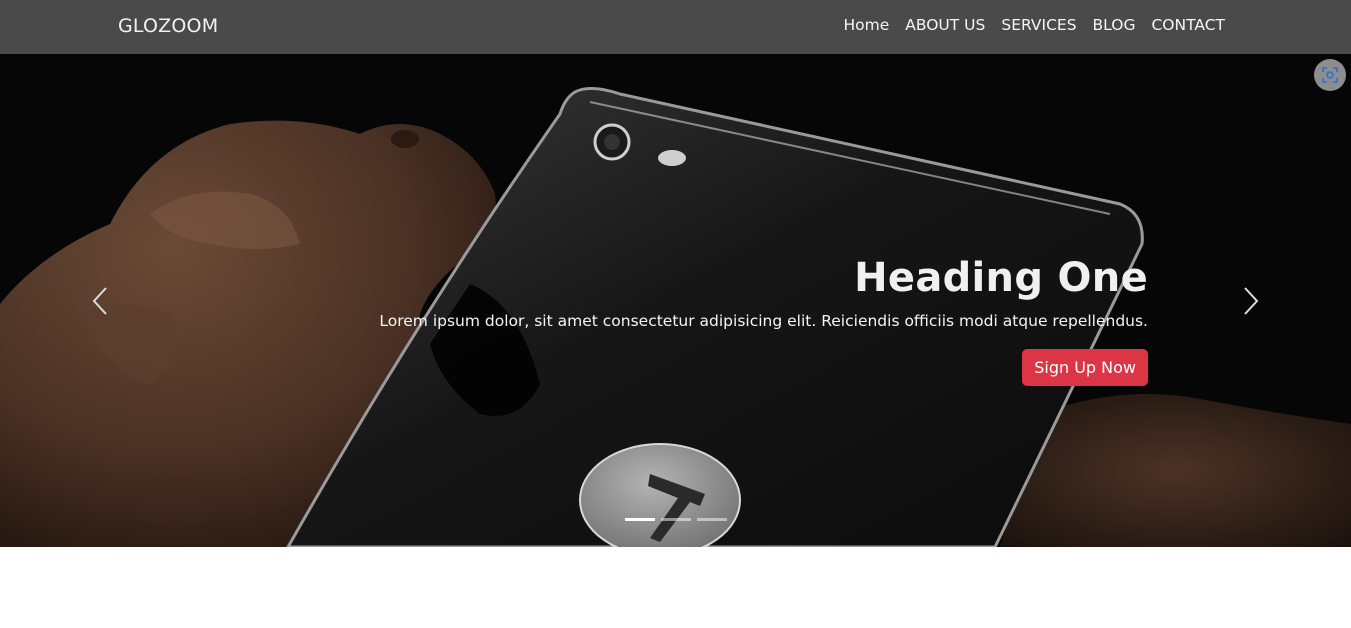 This screenshot has width=1351, height=628. I want to click on fullscreen-button, so click(1330, 75).